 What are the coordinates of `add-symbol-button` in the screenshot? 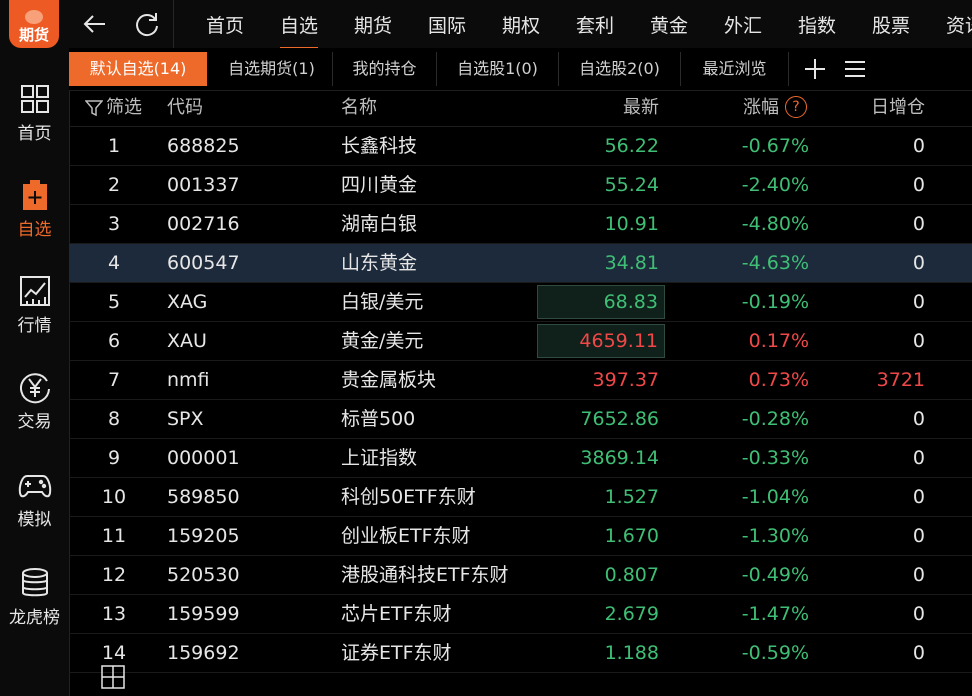 It's located at (113, 677).